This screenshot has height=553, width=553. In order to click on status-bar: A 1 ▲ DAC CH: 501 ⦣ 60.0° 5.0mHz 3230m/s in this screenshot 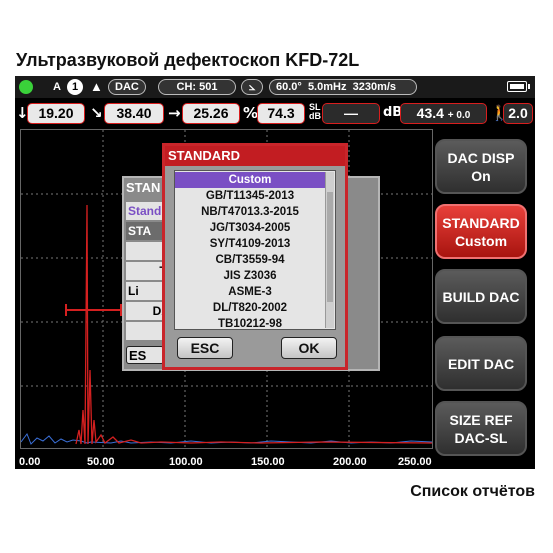, I will do `click(275, 87)`.